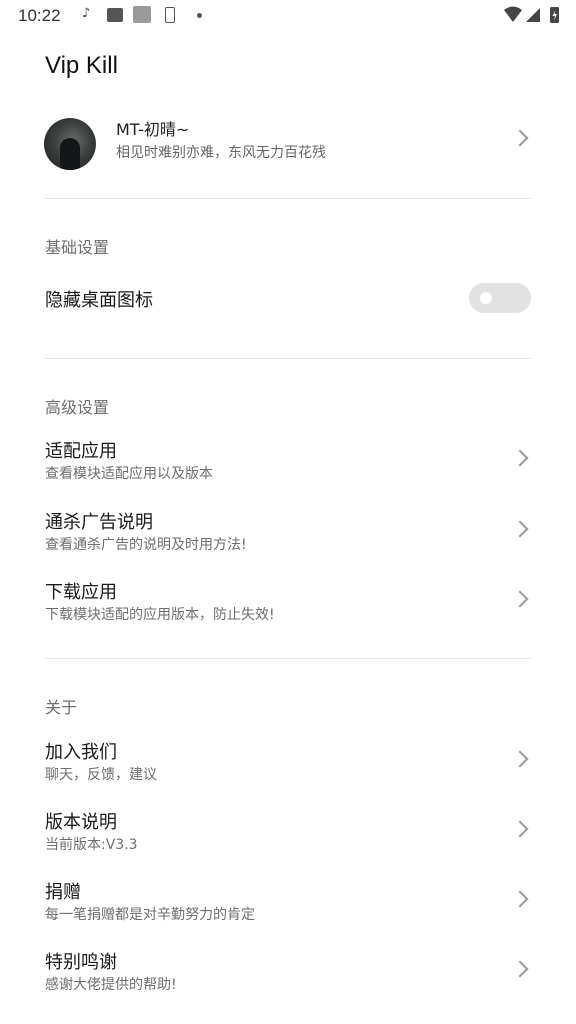 The width and height of the screenshot is (576, 1024). Describe the element at coordinates (81, 822) in the screenshot. I see `item-title: 版本说明` at that location.